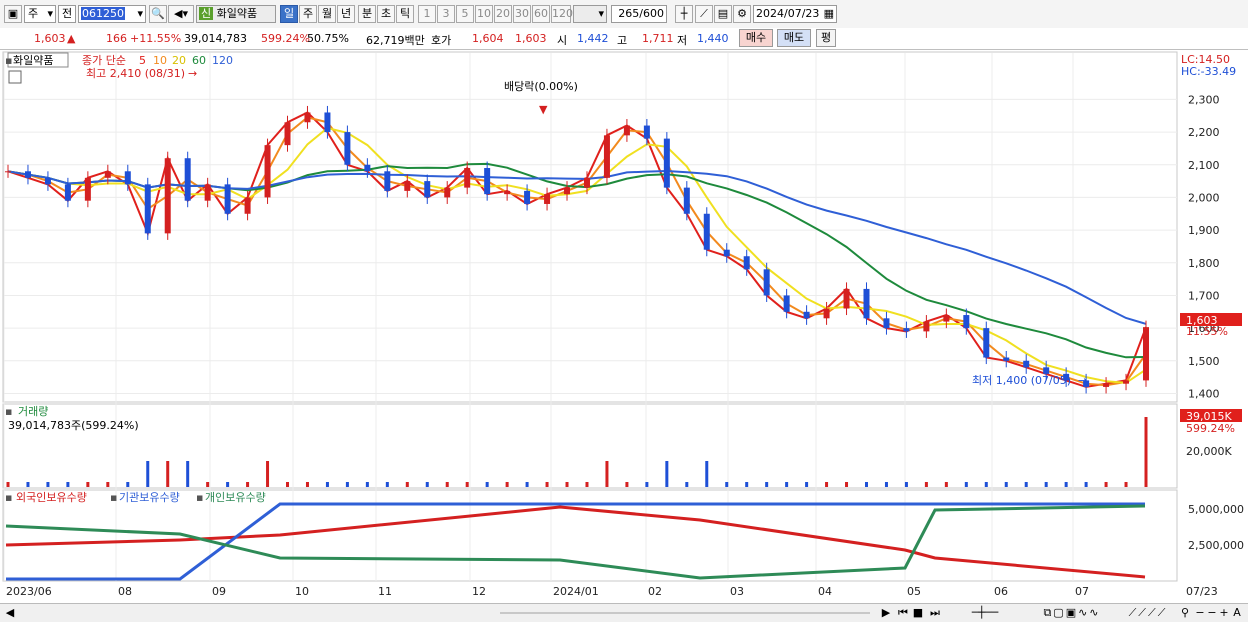 The height and width of the screenshot is (622, 1248). Describe the element at coordinates (1204, 197) in the screenshot. I see `price-tick-label: 2,000` at that location.